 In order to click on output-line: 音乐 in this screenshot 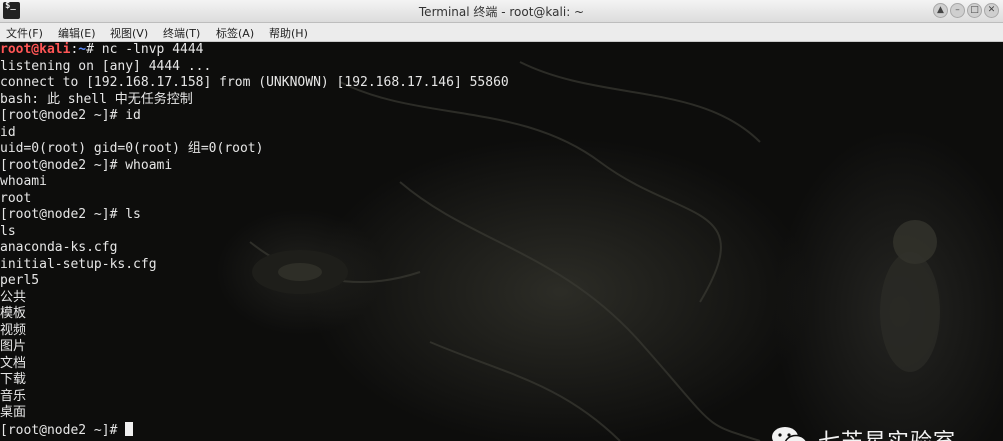, I will do `click(13, 396)`.